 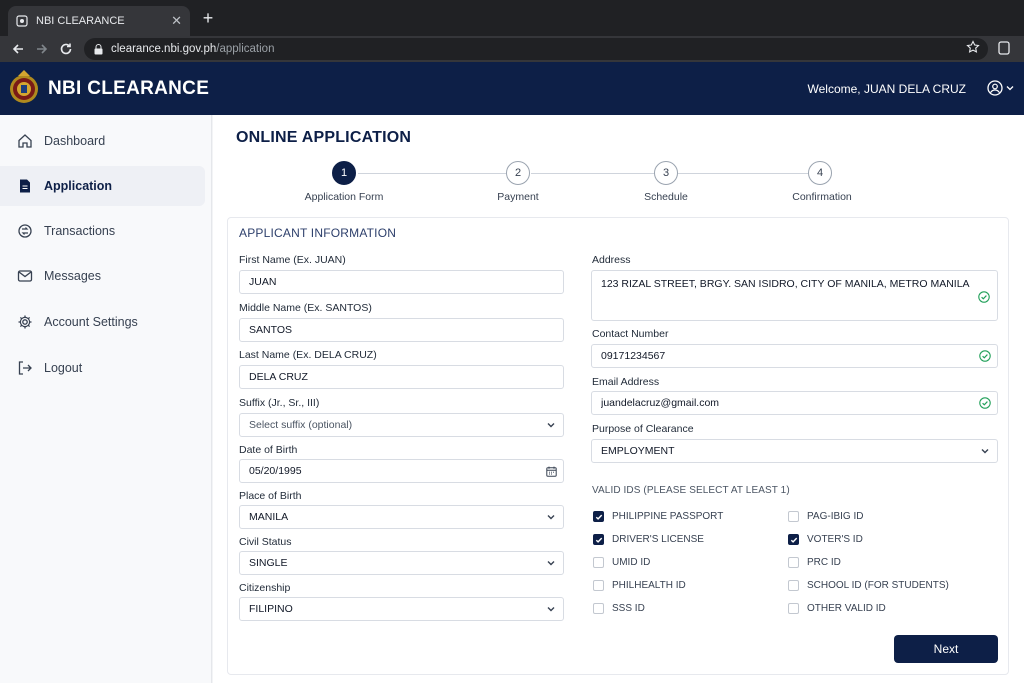 What do you see at coordinates (822, 197) in the screenshot?
I see `step-4-label: Confirmation` at bounding box center [822, 197].